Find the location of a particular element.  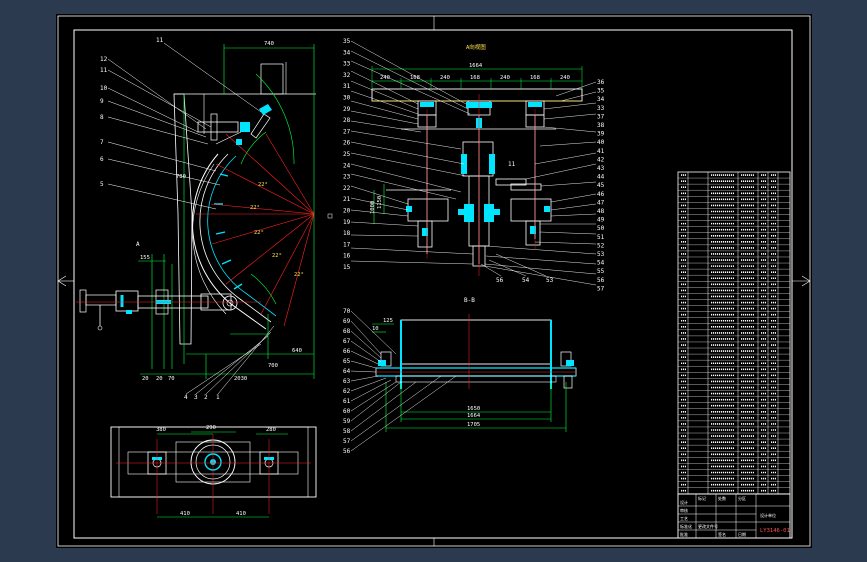

section-a-bottom-label: 53 is located at coordinates (550, 280).